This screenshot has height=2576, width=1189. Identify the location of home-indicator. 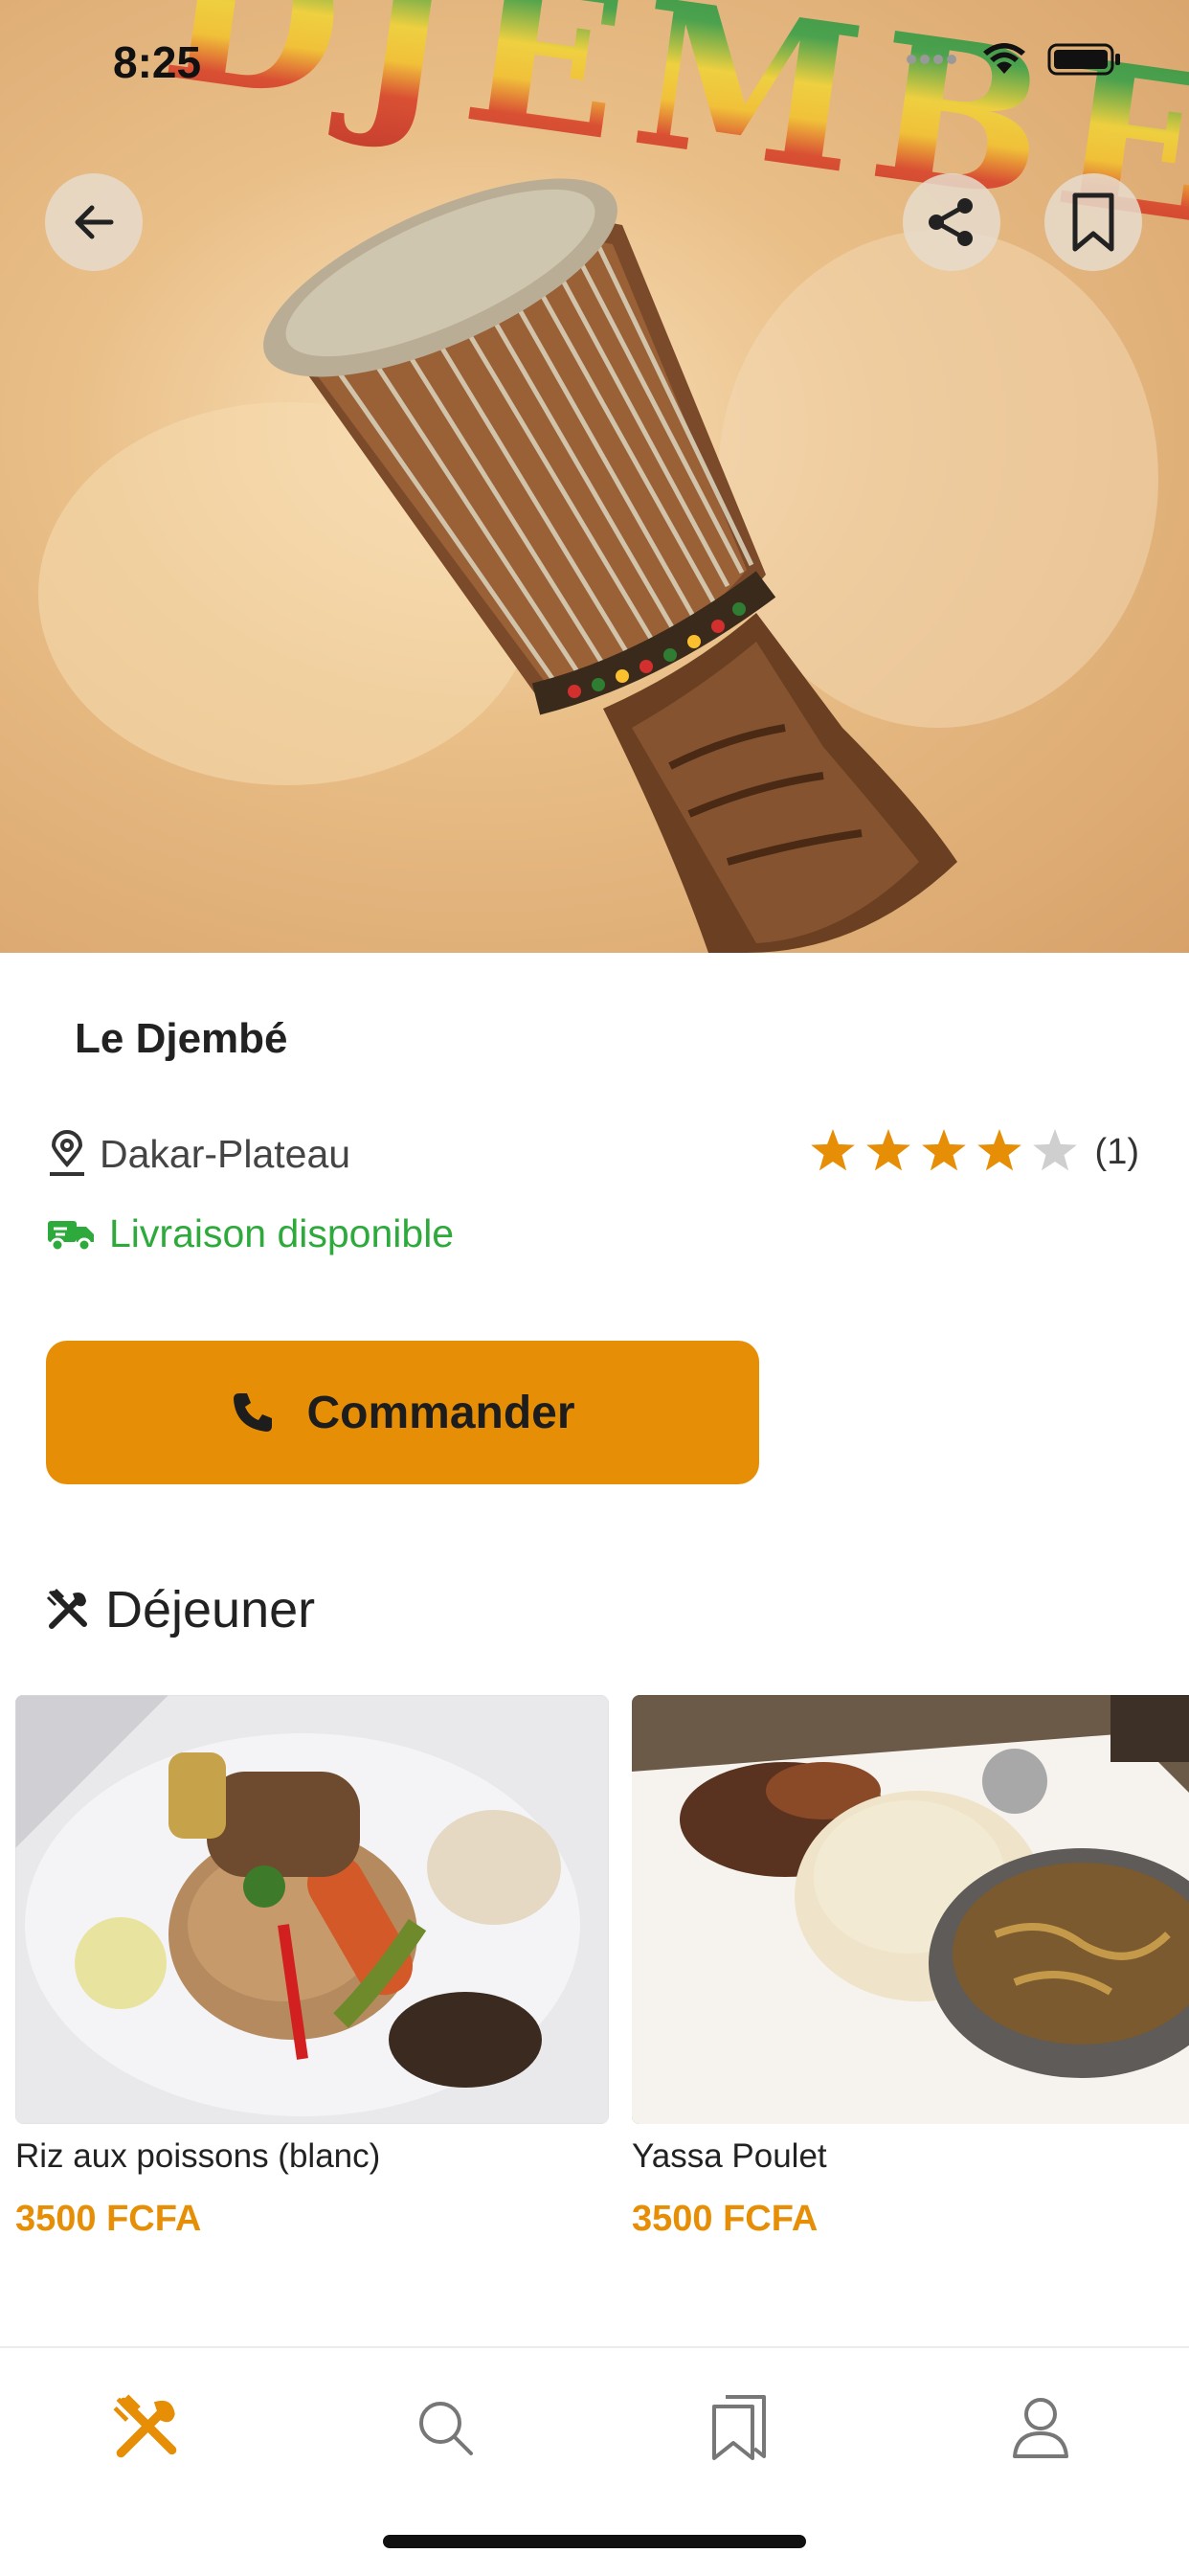
(594, 2541).